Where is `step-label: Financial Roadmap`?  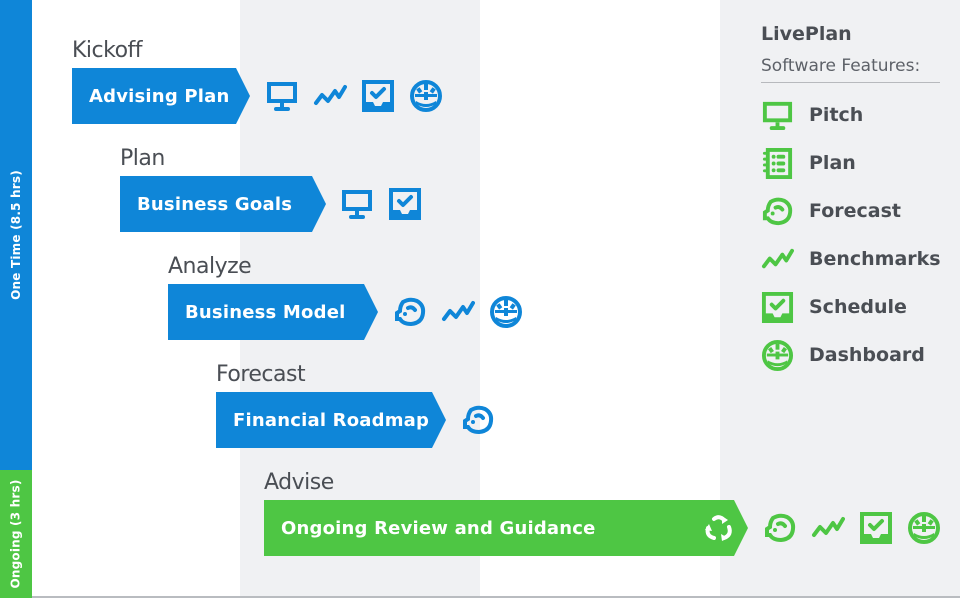 step-label: Financial Roadmap is located at coordinates (331, 420).